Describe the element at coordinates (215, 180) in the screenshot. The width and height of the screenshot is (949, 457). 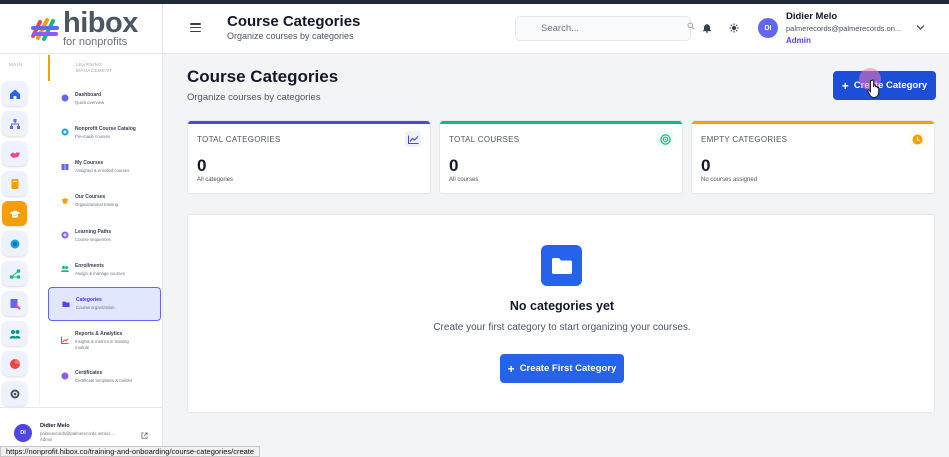
I see `stat-description: All categories` at that location.